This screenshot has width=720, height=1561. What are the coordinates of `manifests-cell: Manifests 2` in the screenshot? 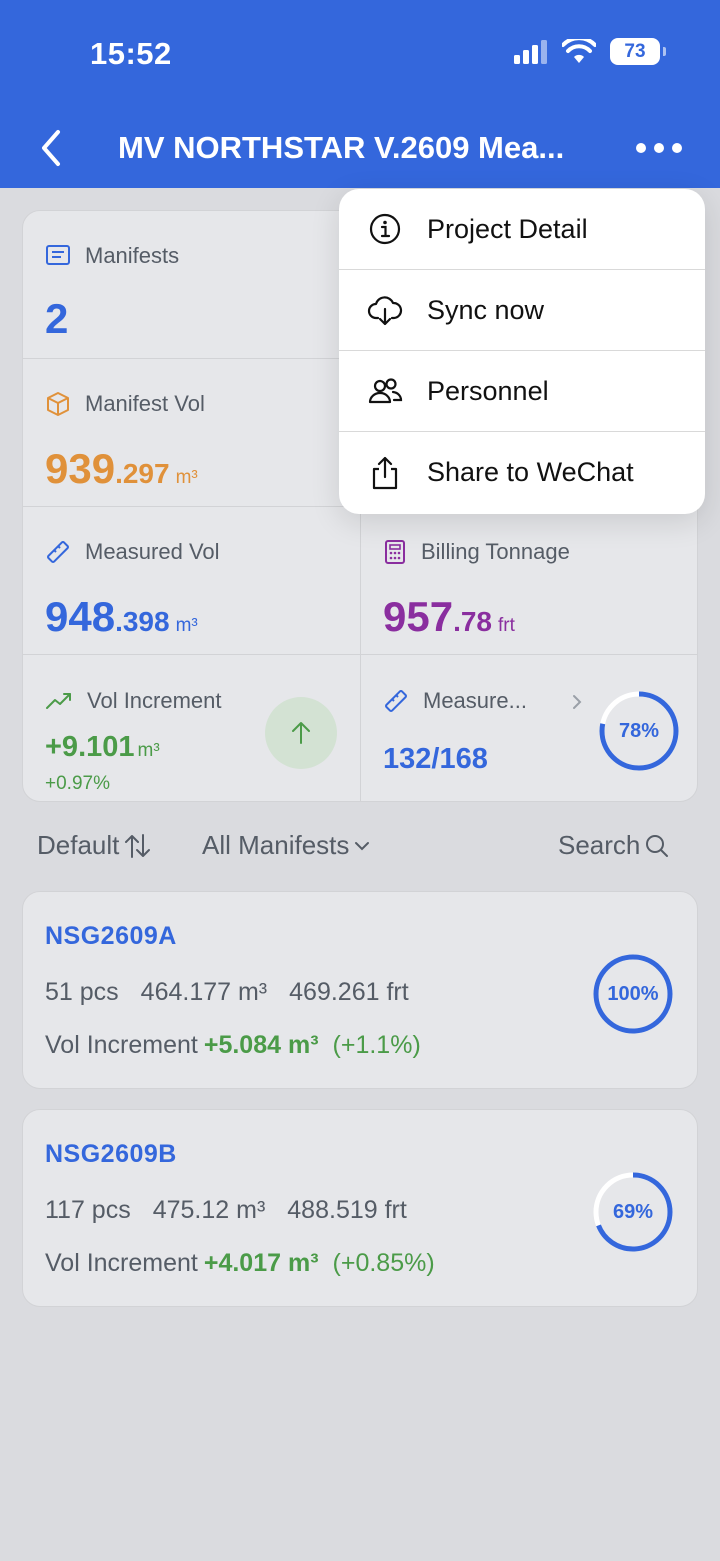 It's located at (192, 285).